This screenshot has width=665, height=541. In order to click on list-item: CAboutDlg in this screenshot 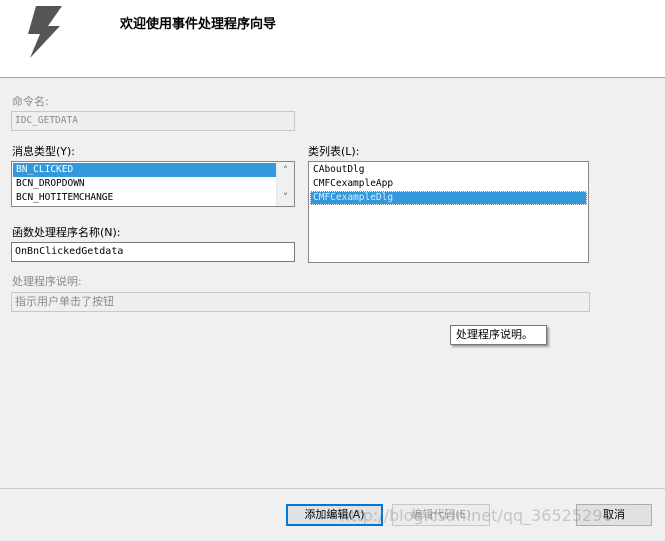, I will do `click(448, 170)`.